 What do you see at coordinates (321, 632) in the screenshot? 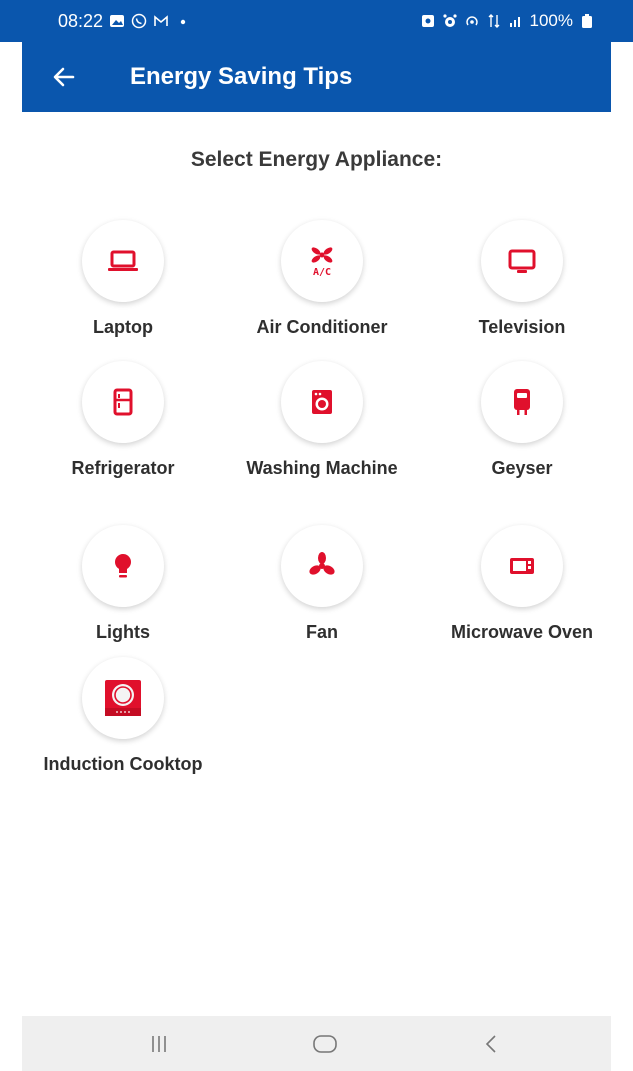
I see `appliance-label: Fan` at bounding box center [321, 632].